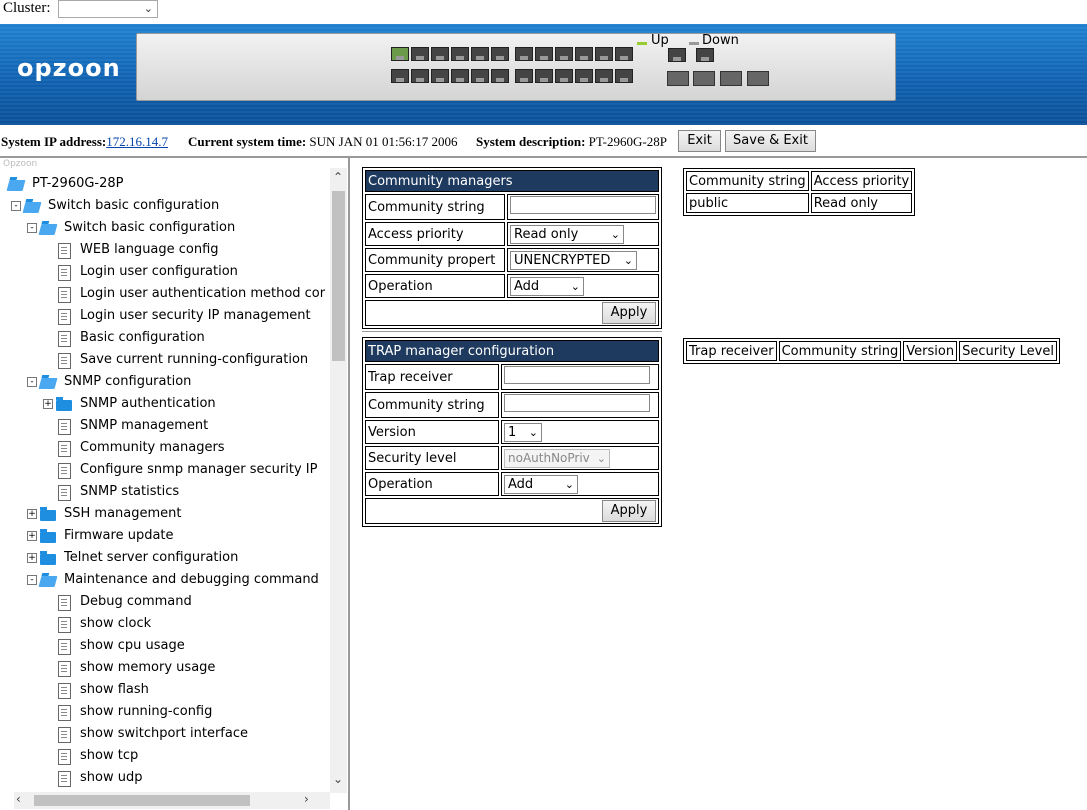  Describe the element at coordinates (521, 484) in the screenshot. I see `trap-operation-value: Add` at that location.